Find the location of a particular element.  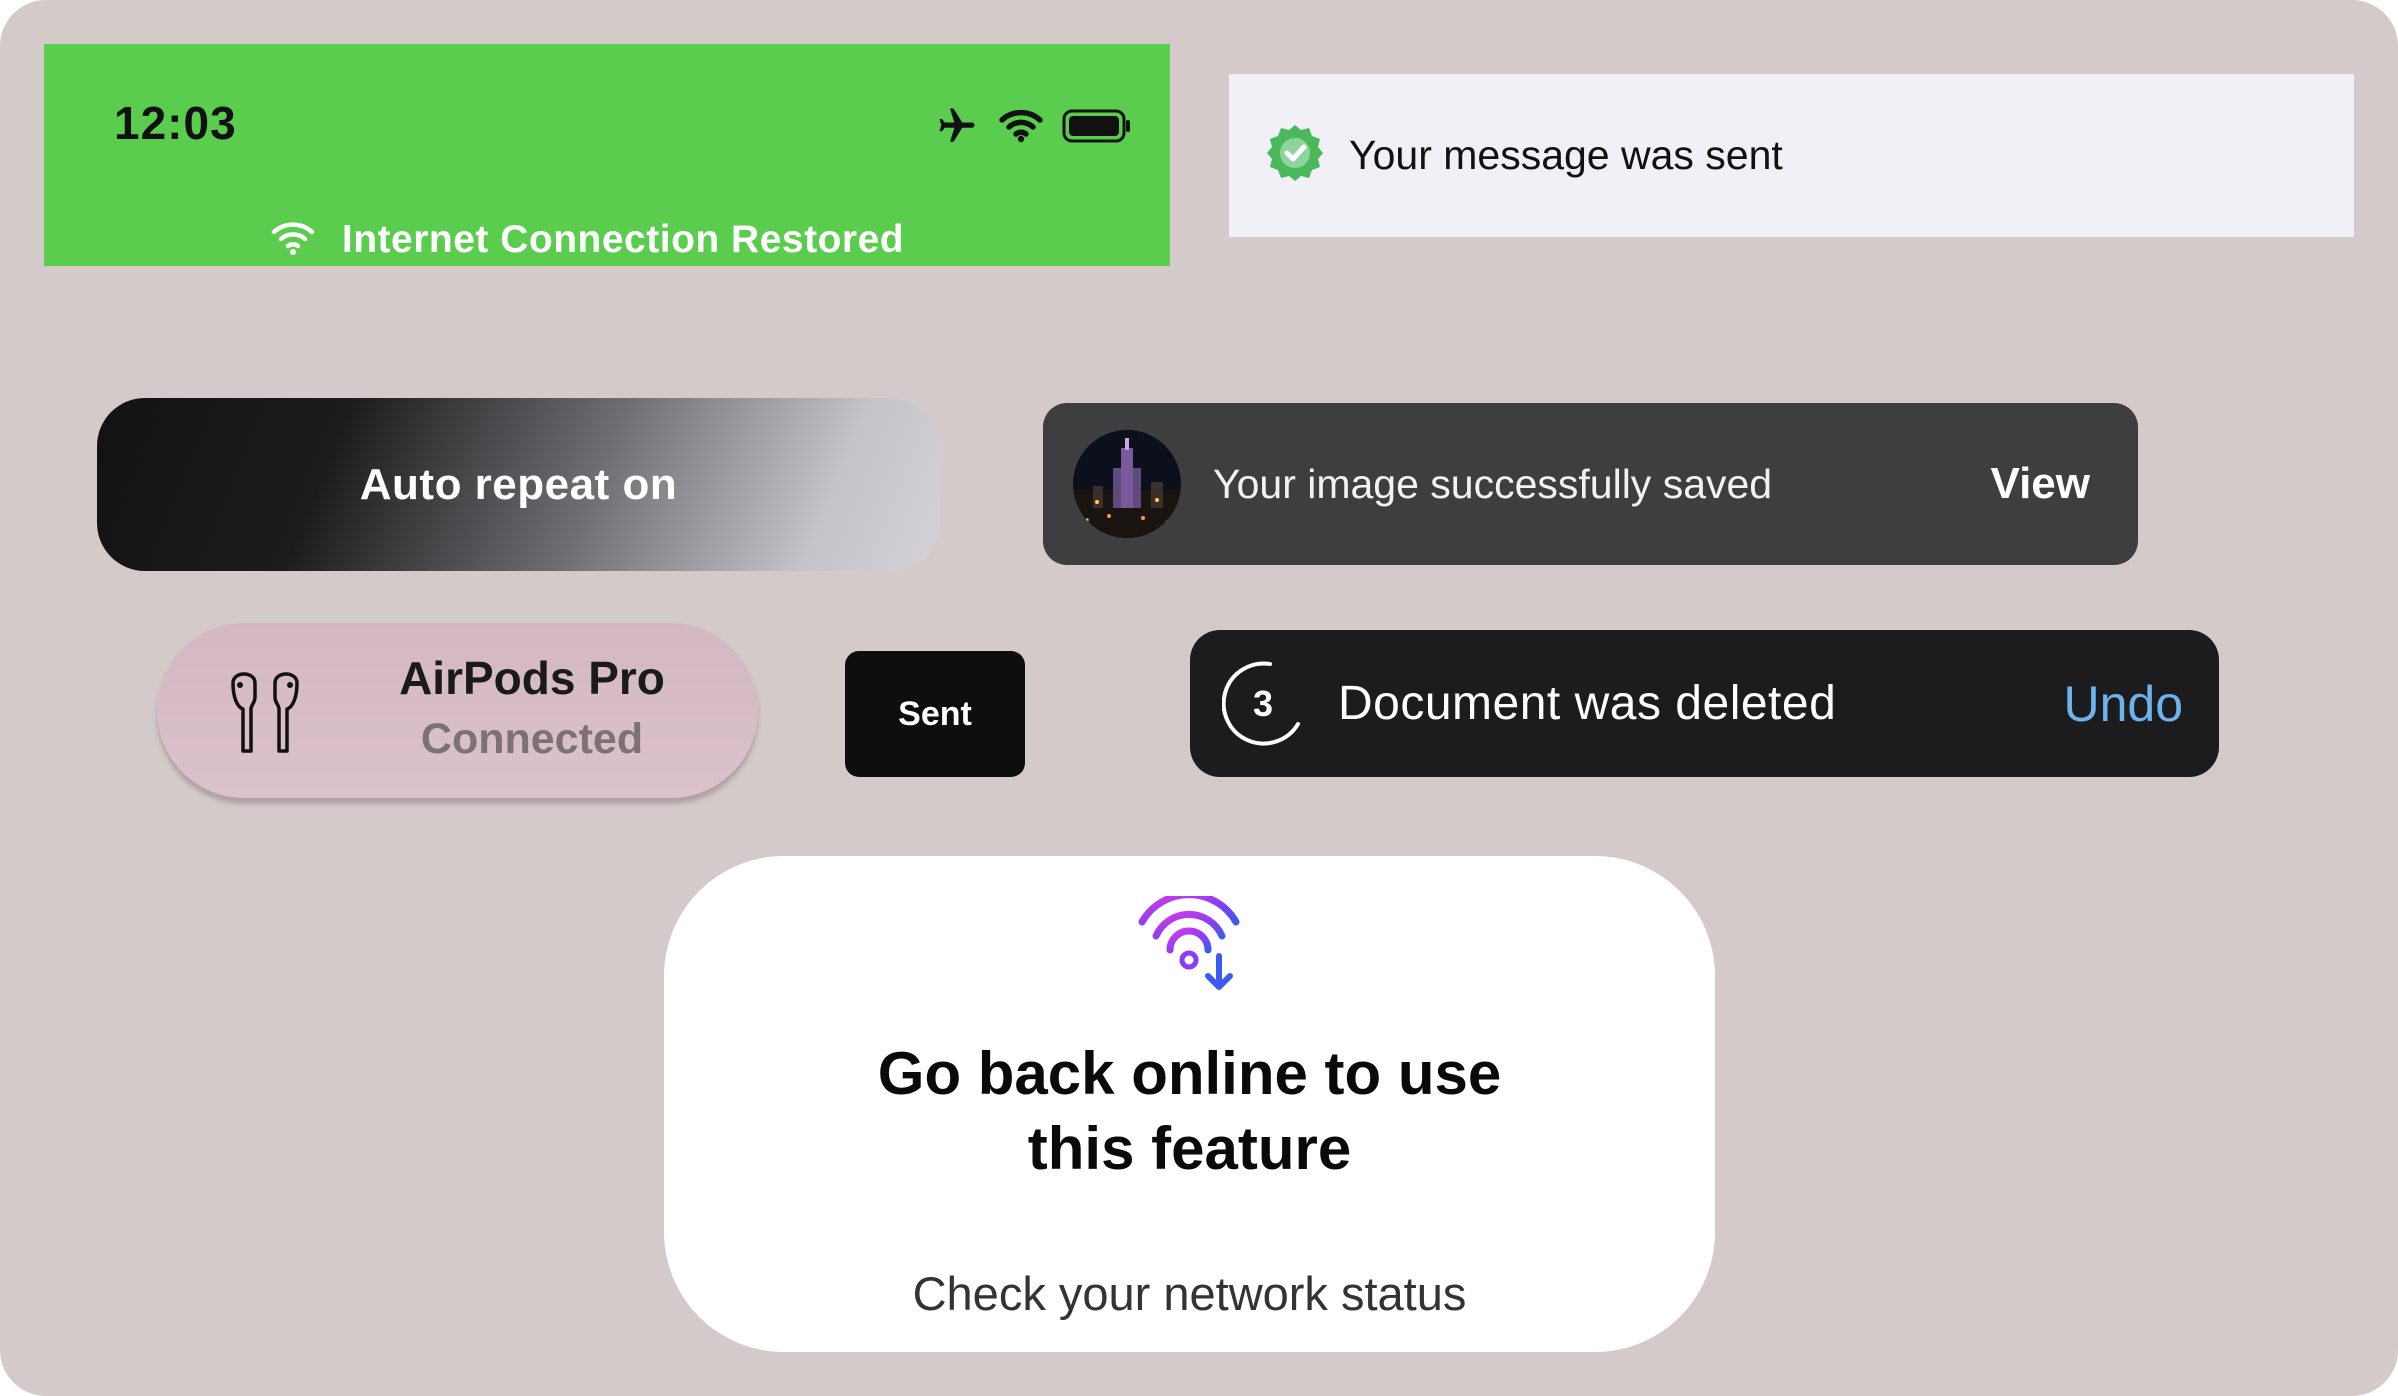

airpods-connected-toast: AirPods Pro Connected is located at coordinates (457, 710).